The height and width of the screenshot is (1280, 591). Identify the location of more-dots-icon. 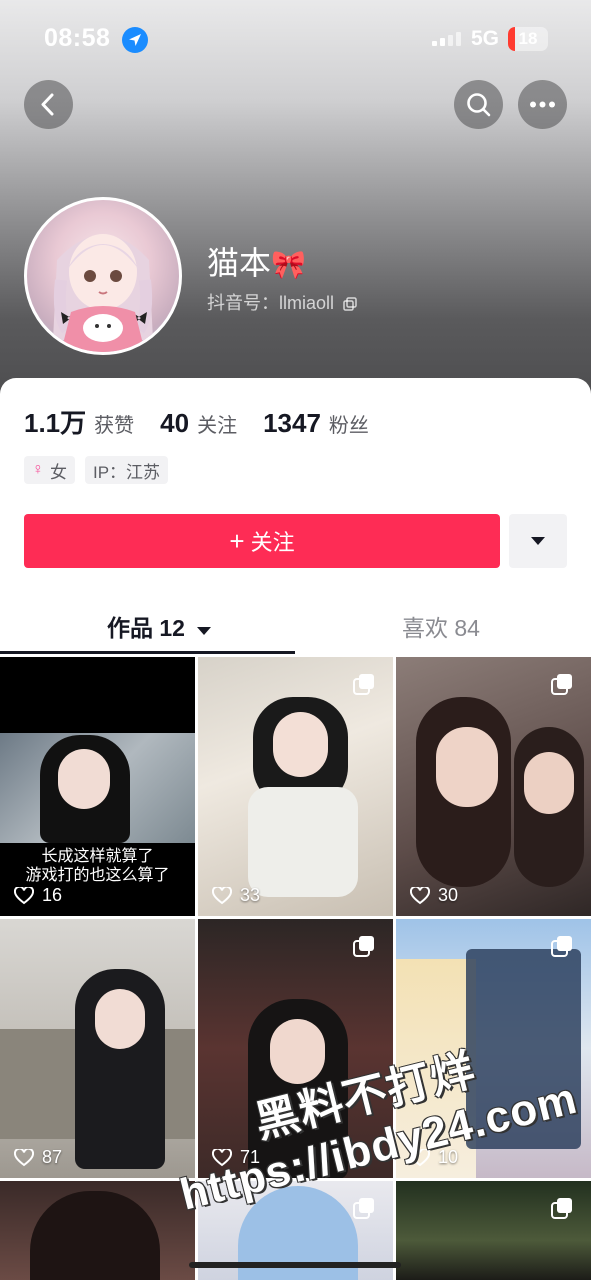
(542, 104).